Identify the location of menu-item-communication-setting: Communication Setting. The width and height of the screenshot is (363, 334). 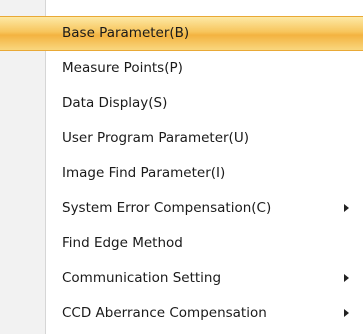
(181, 278).